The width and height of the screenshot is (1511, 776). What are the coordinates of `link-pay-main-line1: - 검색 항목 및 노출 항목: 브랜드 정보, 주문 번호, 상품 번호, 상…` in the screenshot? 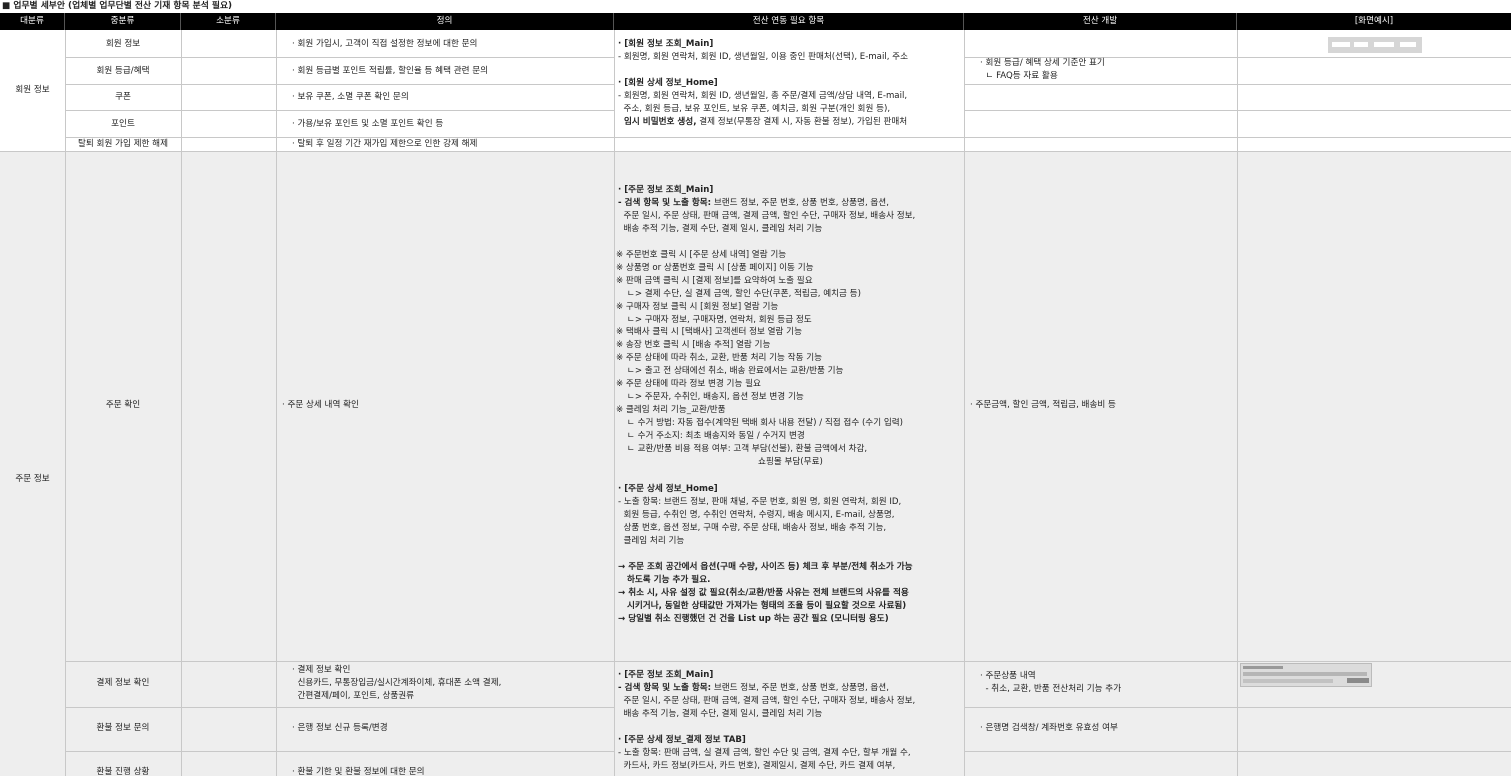 It's located at (753, 688).